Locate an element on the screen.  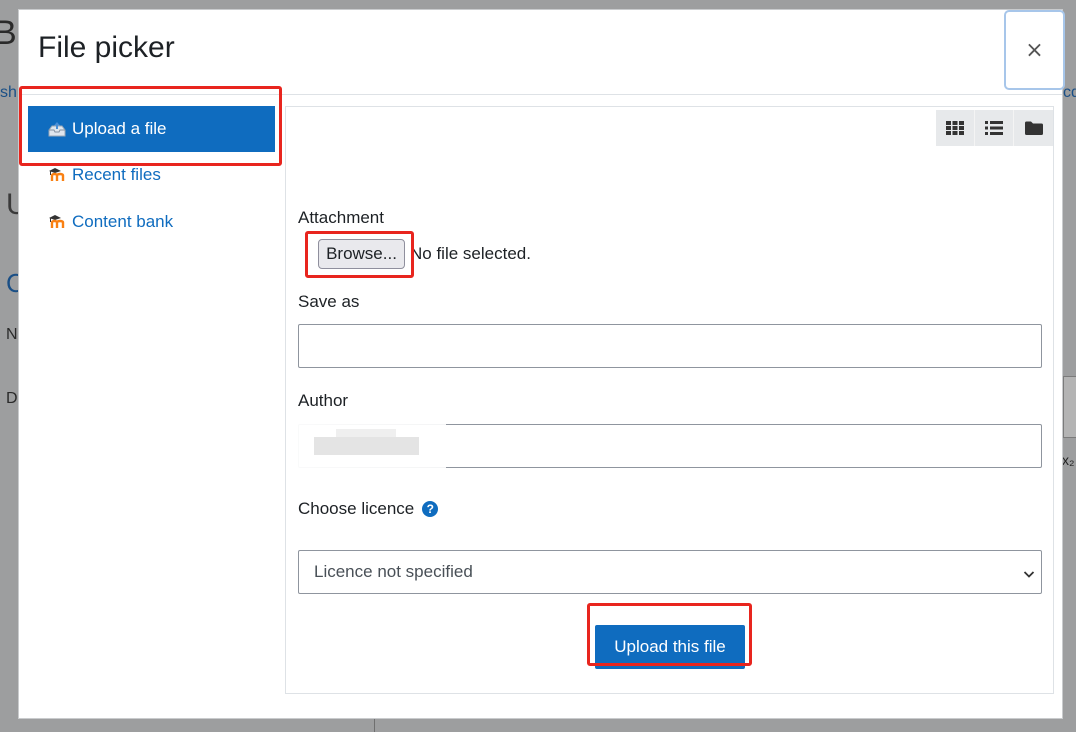
view-switcher is located at coordinates (994, 128).